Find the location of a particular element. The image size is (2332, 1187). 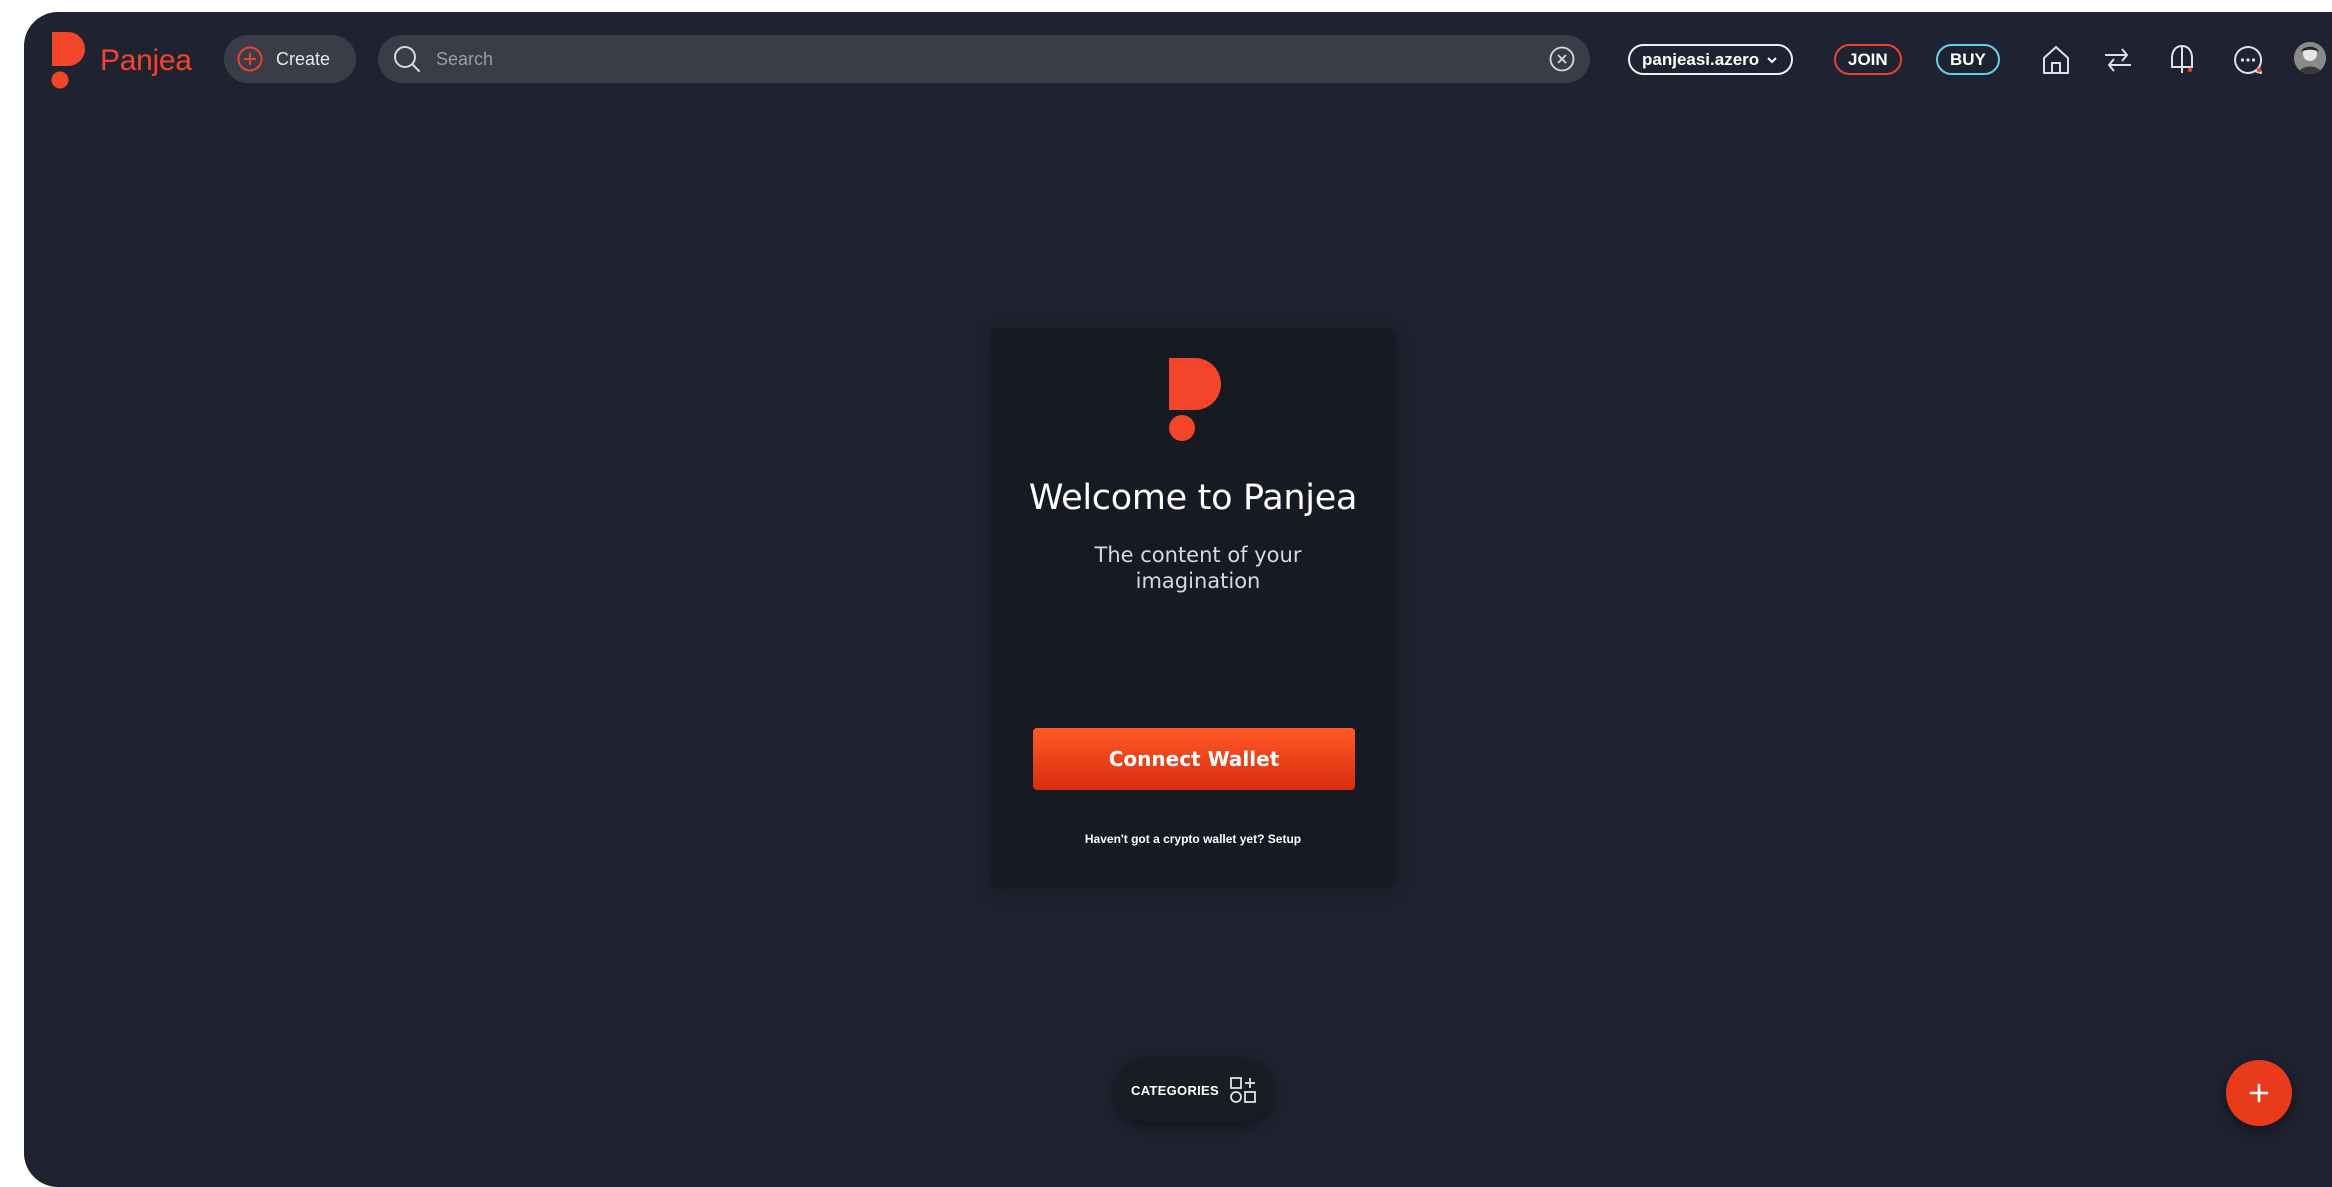

add-fab-button is located at coordinates (2259, 1093).